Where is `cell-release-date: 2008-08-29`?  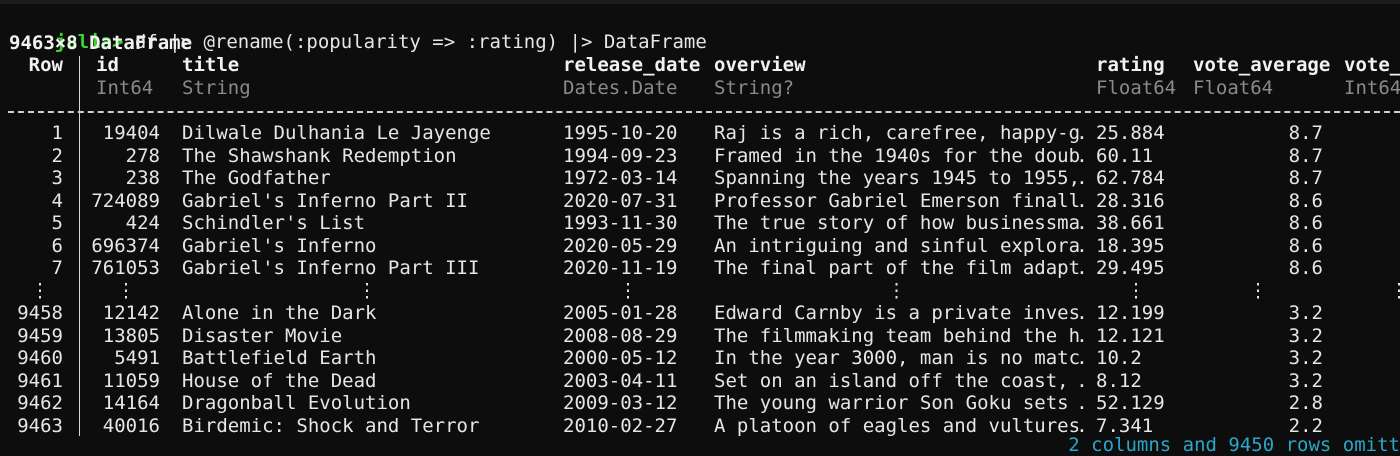 cell-release-date: 2008-08-29 is located at coordinates (620, 335).